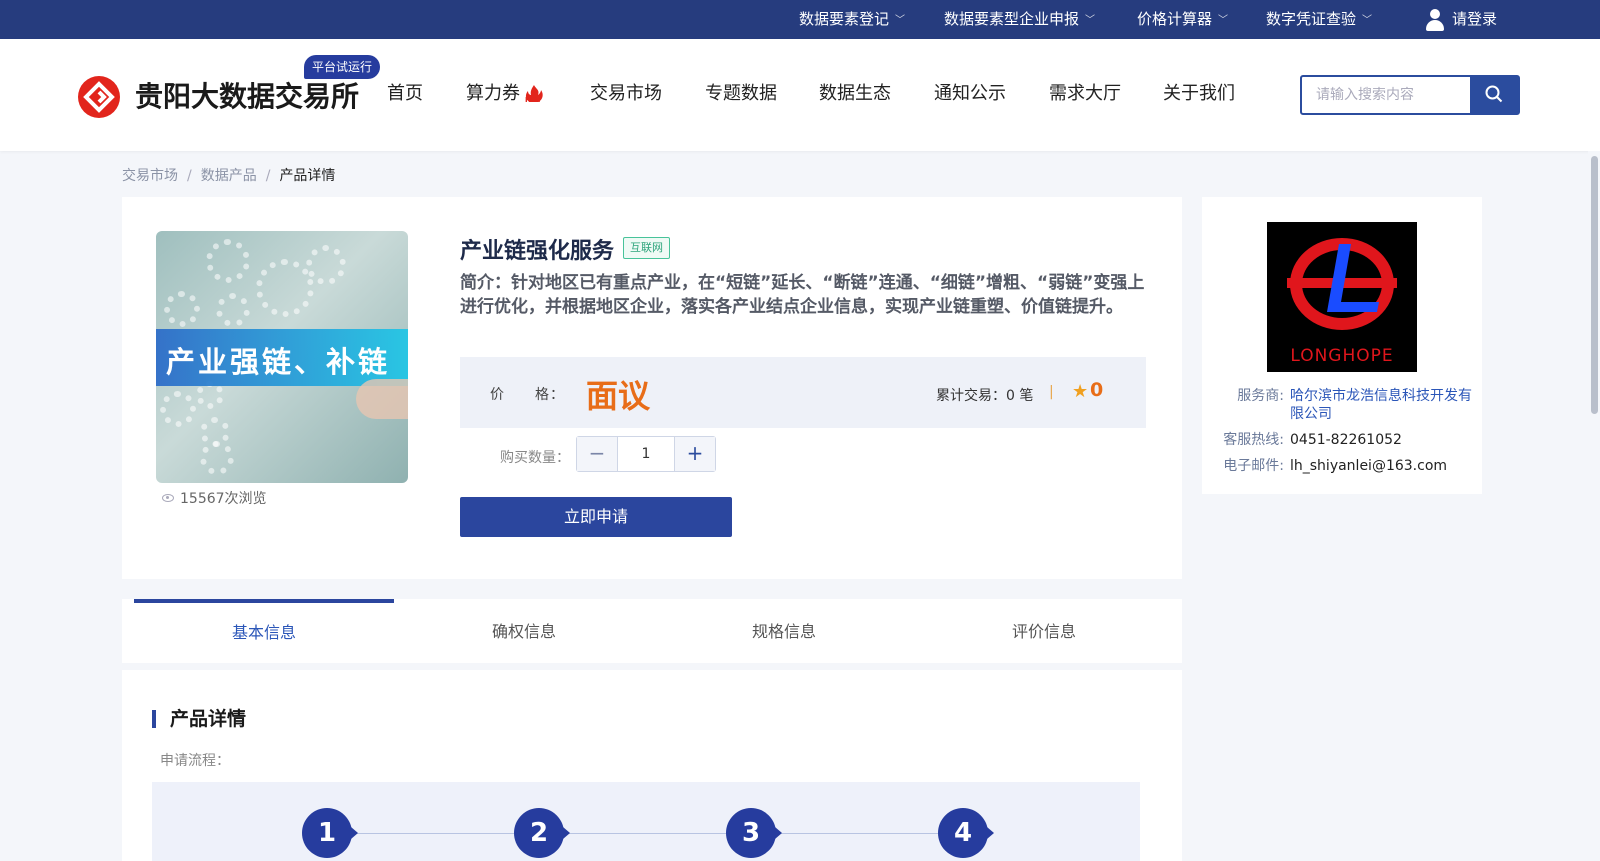 The width and height of the screenshot is (1600, 861). I want to click on price-value: 面议, so click(618, 396).